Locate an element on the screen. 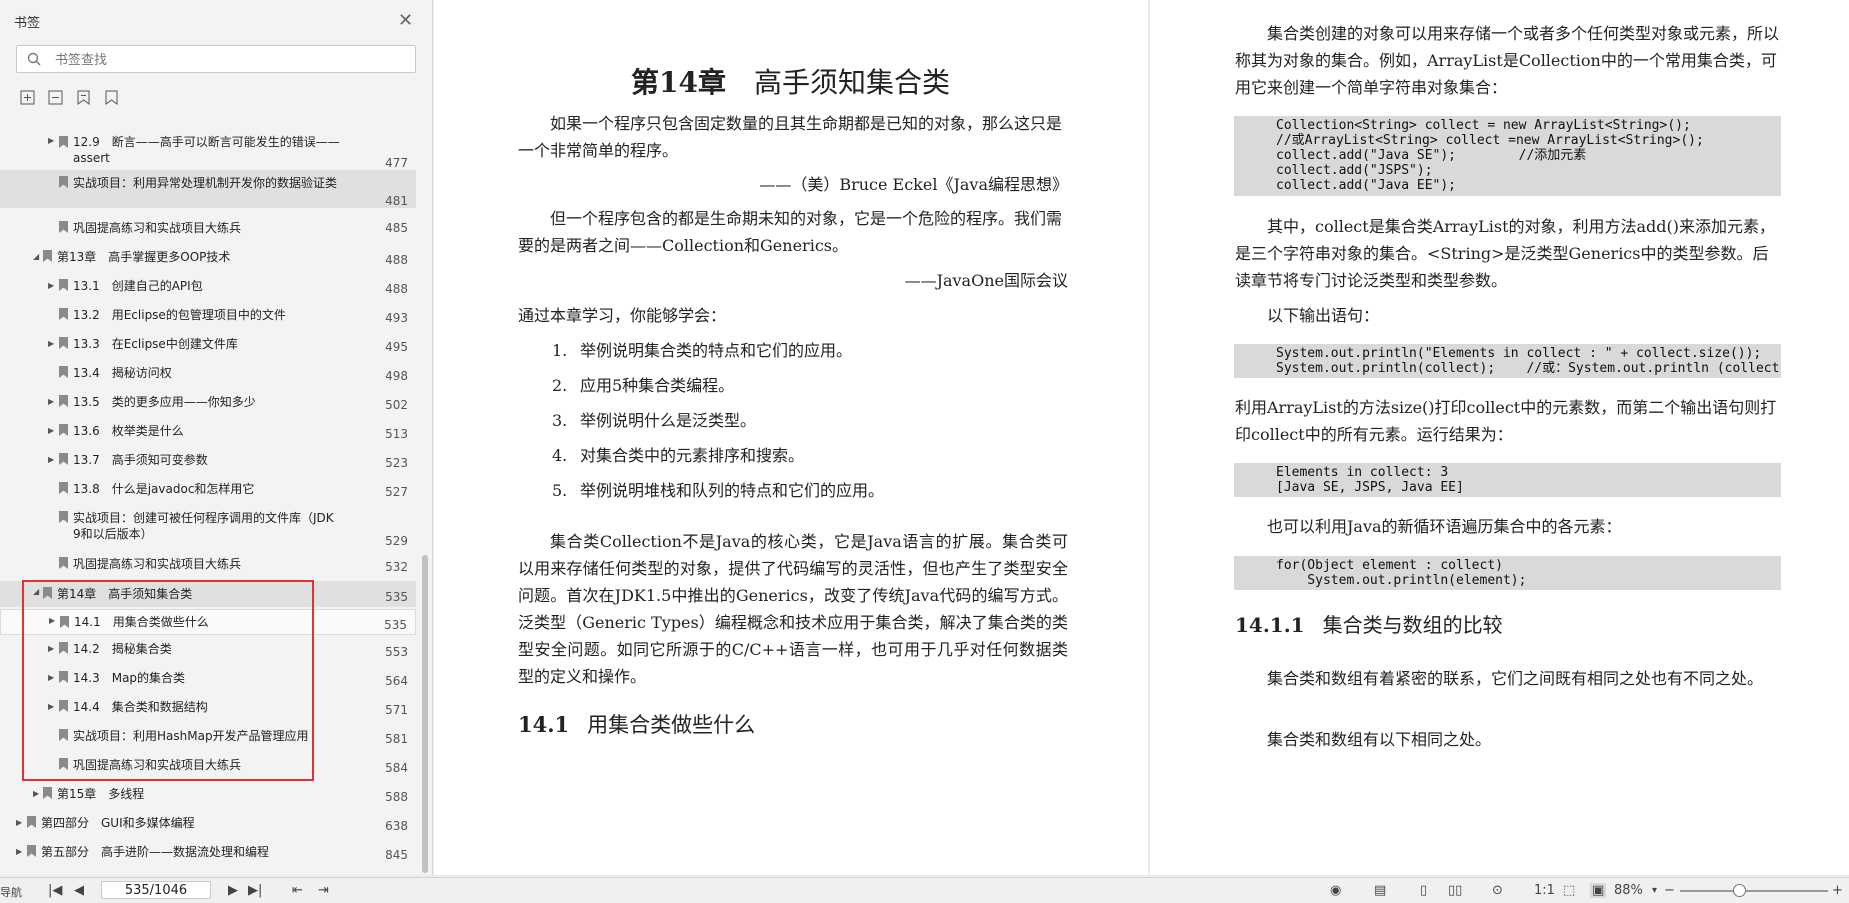 Image resolution: width=1849 pixels, height=903 pixels. toc-item: 巩固提高练习和实战项目大练兵 485 is located at coordinates (208, 231).